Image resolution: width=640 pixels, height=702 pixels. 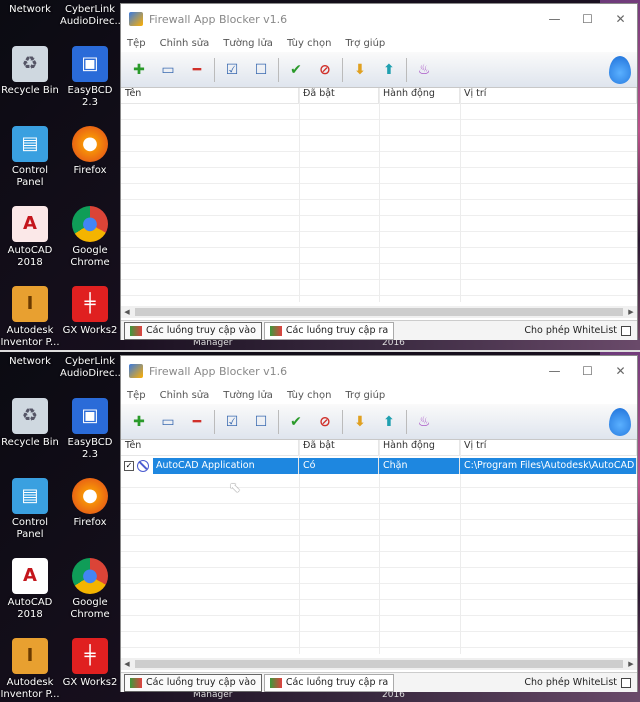 What do you see at coordinates (129, 466) in the screenshot?
I see `row-checkbox: ✓` at bounding box center [129, 466].